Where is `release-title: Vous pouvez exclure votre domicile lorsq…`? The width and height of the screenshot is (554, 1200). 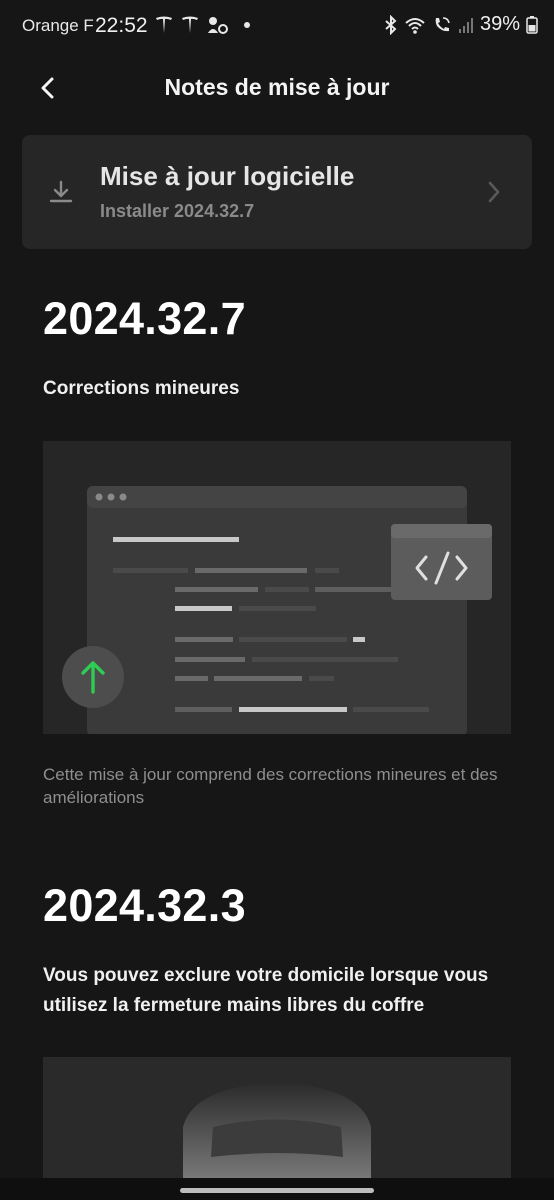
release-title: Vous pouvez exclure votre domicile lorsq… is located at coordinates (266, 990).